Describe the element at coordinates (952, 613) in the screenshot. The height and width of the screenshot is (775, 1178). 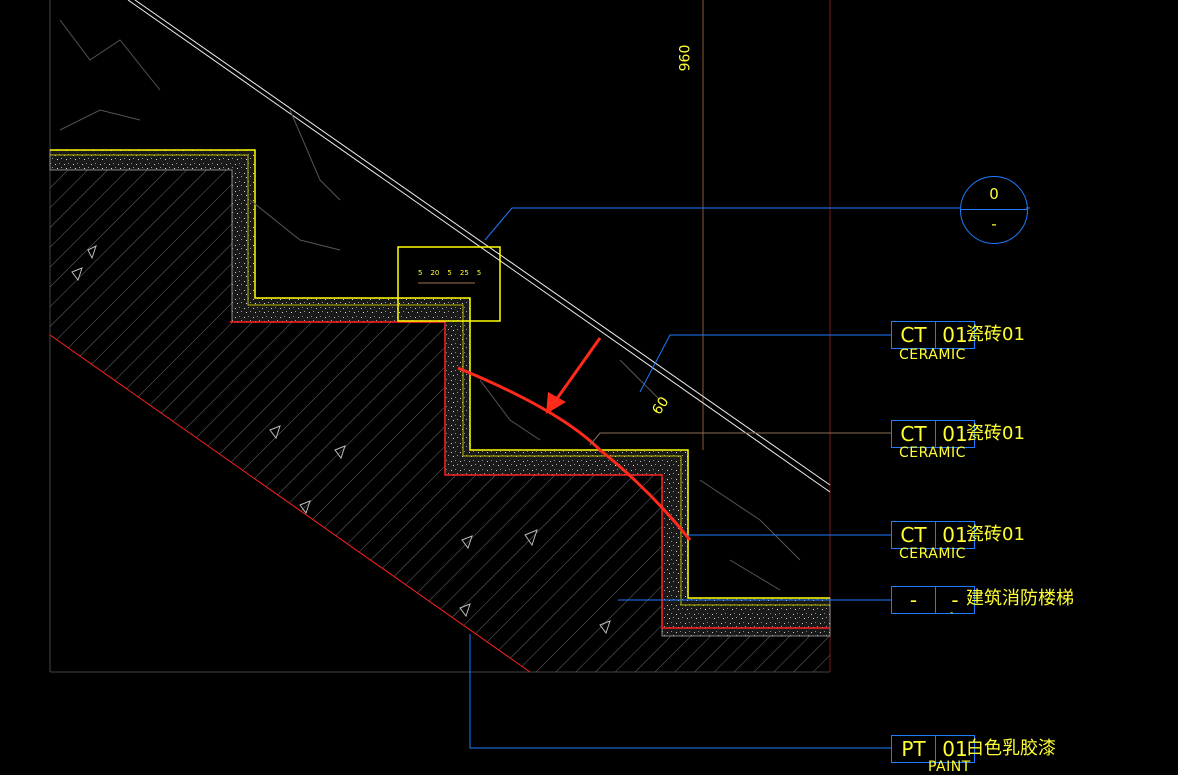
I see `tag-material: -` at that location.